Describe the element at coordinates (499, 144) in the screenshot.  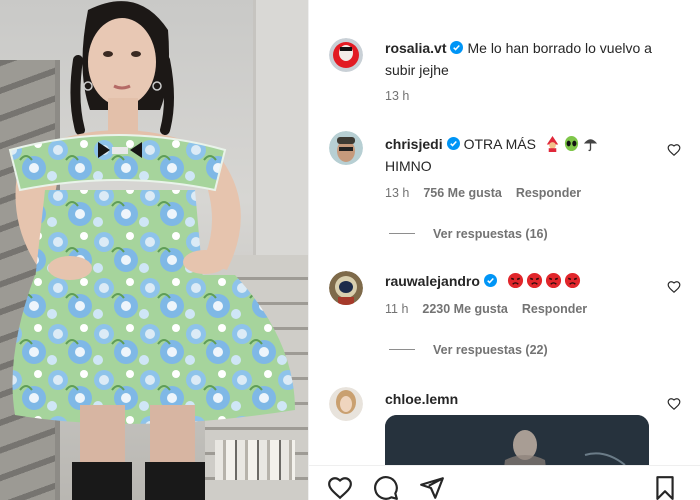
I see `comment-text: OTRA MÁS` at that location.